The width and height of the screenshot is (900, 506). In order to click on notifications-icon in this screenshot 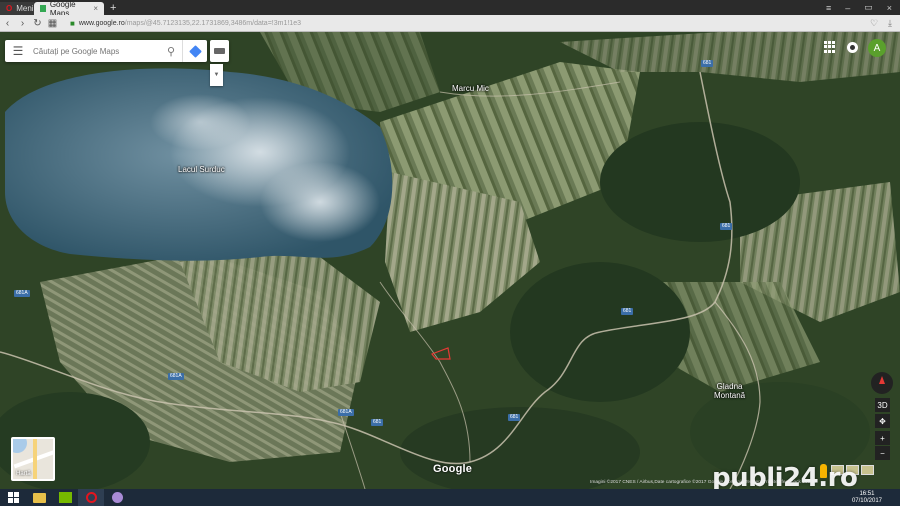, I will do `click(852, 47)`.